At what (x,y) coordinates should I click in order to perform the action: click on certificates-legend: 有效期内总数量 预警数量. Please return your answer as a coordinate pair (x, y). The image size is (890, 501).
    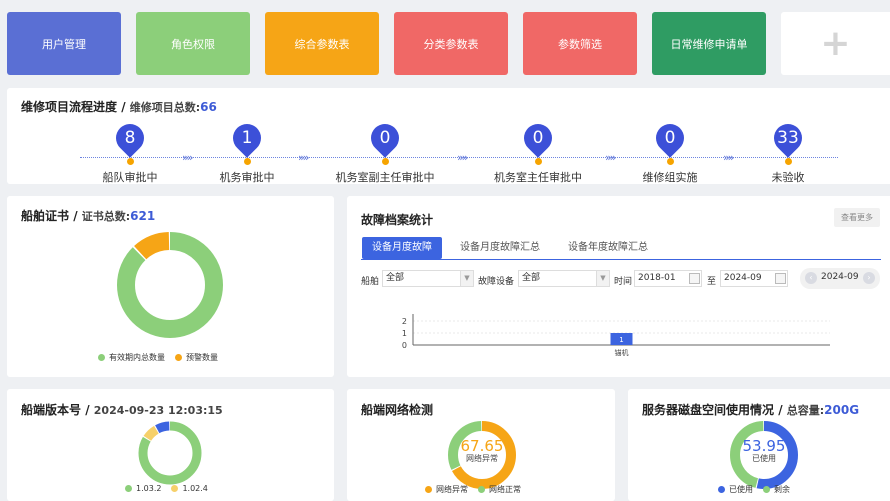
    Looking at the image, I should click on (158, 357).